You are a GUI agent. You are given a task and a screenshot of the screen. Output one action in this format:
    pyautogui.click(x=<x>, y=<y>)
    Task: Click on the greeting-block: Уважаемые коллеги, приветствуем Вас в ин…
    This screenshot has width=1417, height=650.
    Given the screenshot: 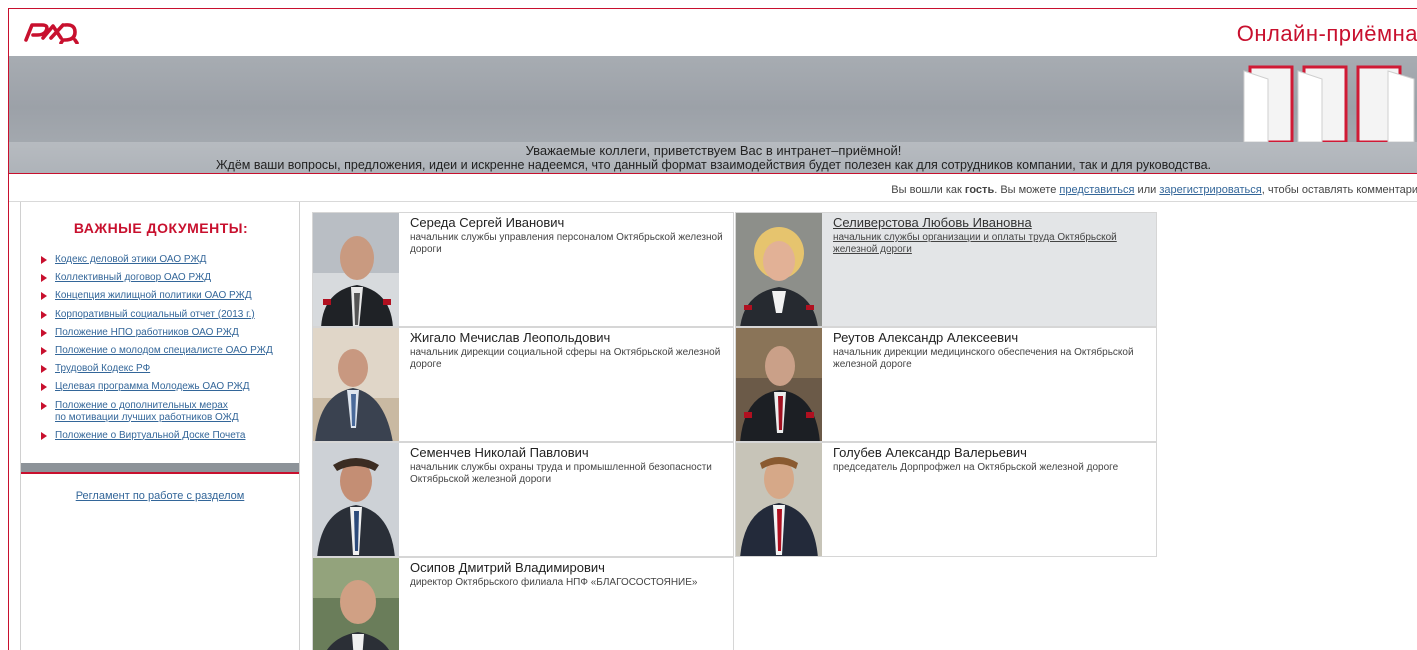 What is the action you would take?
    pyautogui.click(x=713, y=157)
    